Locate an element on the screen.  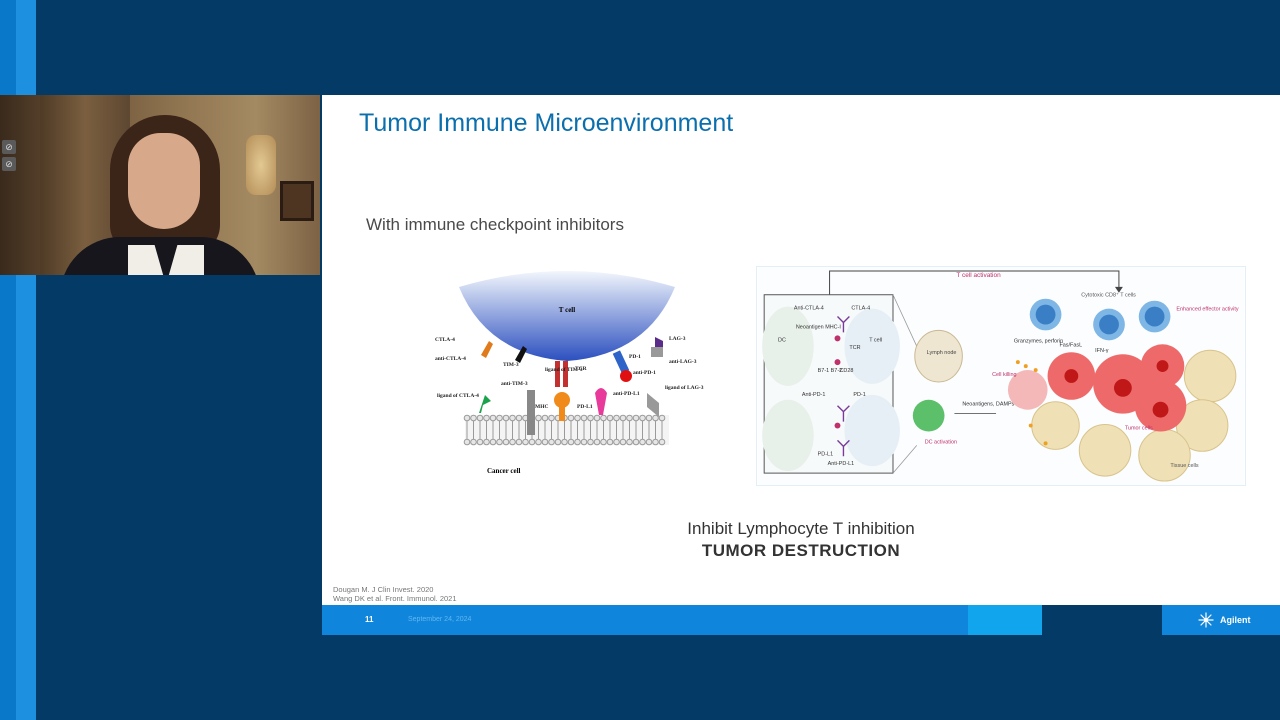
lag3-ligand is located at coordinates (653, 405).